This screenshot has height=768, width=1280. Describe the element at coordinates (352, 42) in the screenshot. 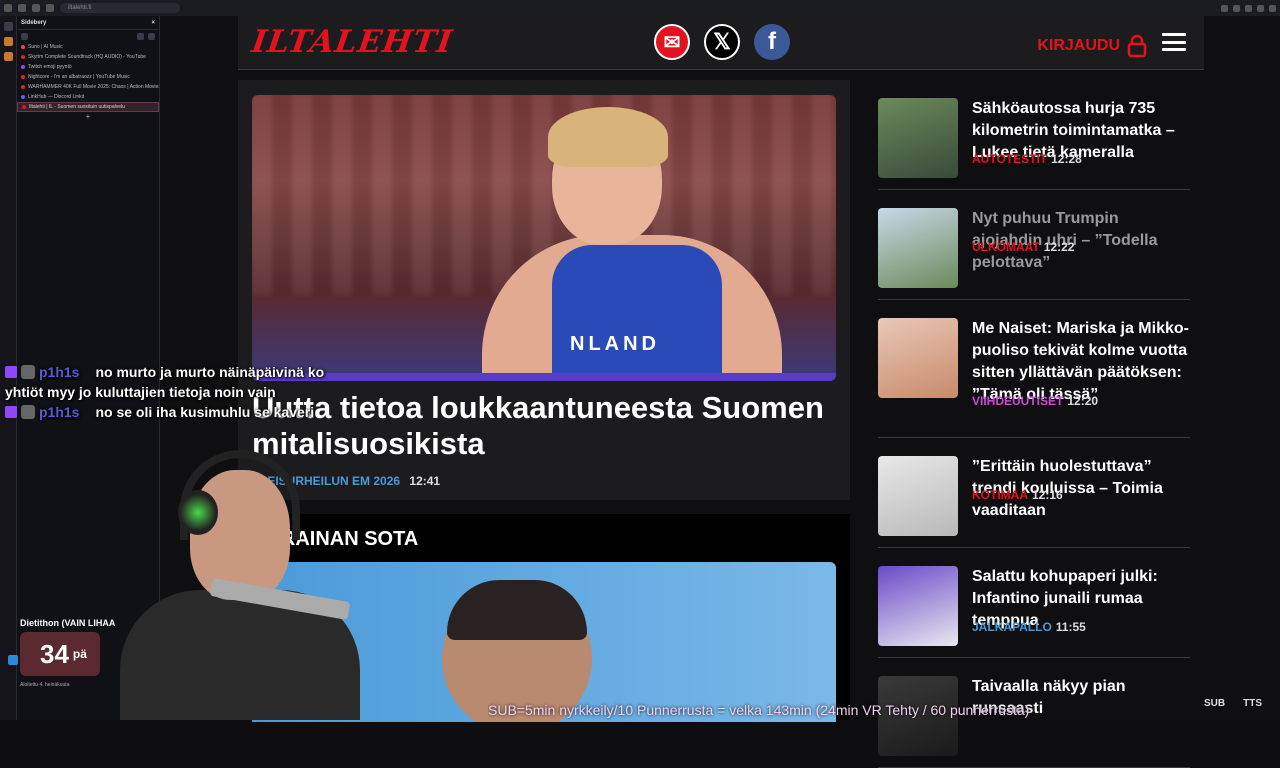

I see `site-logo: ILTALEHTI` at that location.